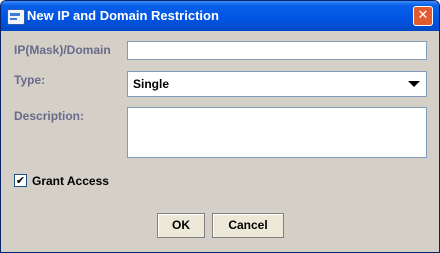  Describe the element at coordinates (49, 116) in the screenshot. I see `description-label: Description:` at that location.